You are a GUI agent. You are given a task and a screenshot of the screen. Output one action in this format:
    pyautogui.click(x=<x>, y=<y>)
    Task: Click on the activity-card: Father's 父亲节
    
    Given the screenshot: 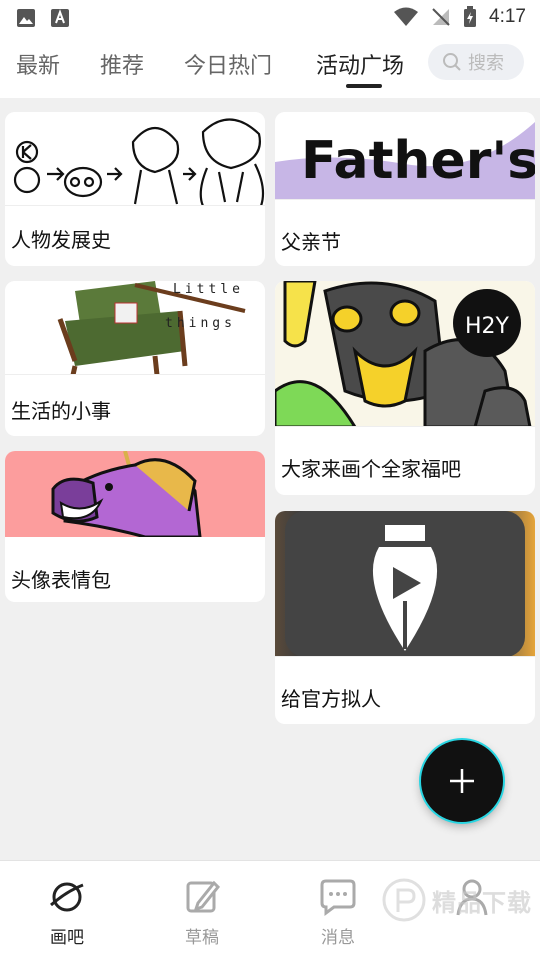 What is the action you would take?
    pyautogui.click(x=405, y=189)
    